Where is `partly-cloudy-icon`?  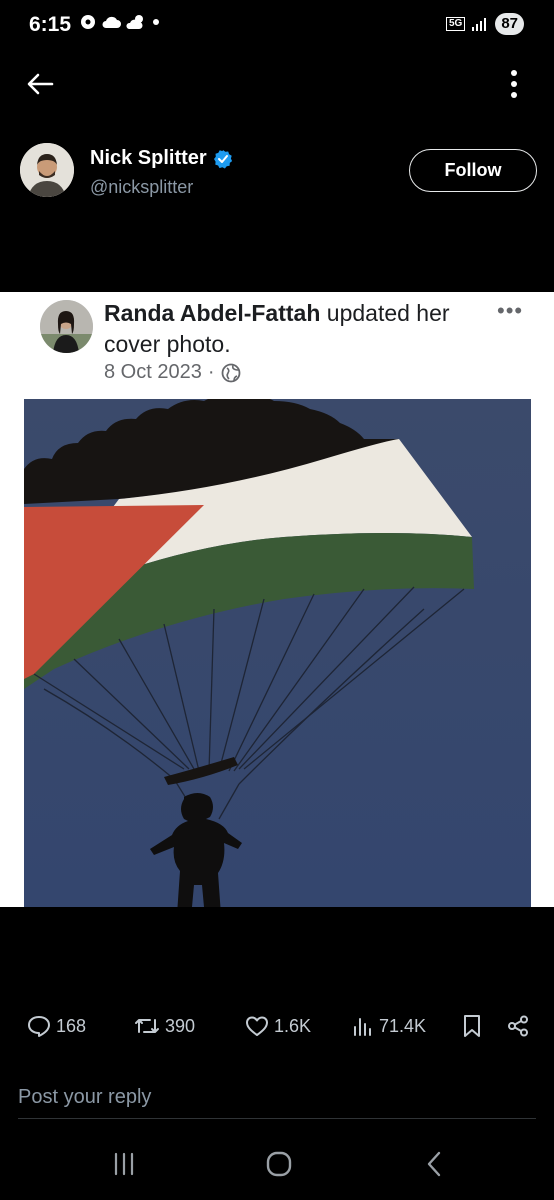 partly-cloudy-icon is located at coordinates (134, 22).